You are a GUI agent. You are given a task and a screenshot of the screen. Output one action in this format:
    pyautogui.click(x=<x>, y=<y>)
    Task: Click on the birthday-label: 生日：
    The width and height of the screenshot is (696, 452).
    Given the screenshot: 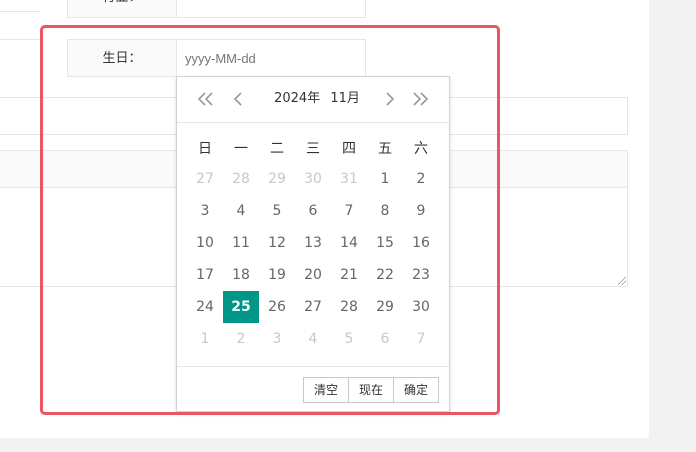 What is the action you would take?
    pyautogui.click(x=122, y=58)
    